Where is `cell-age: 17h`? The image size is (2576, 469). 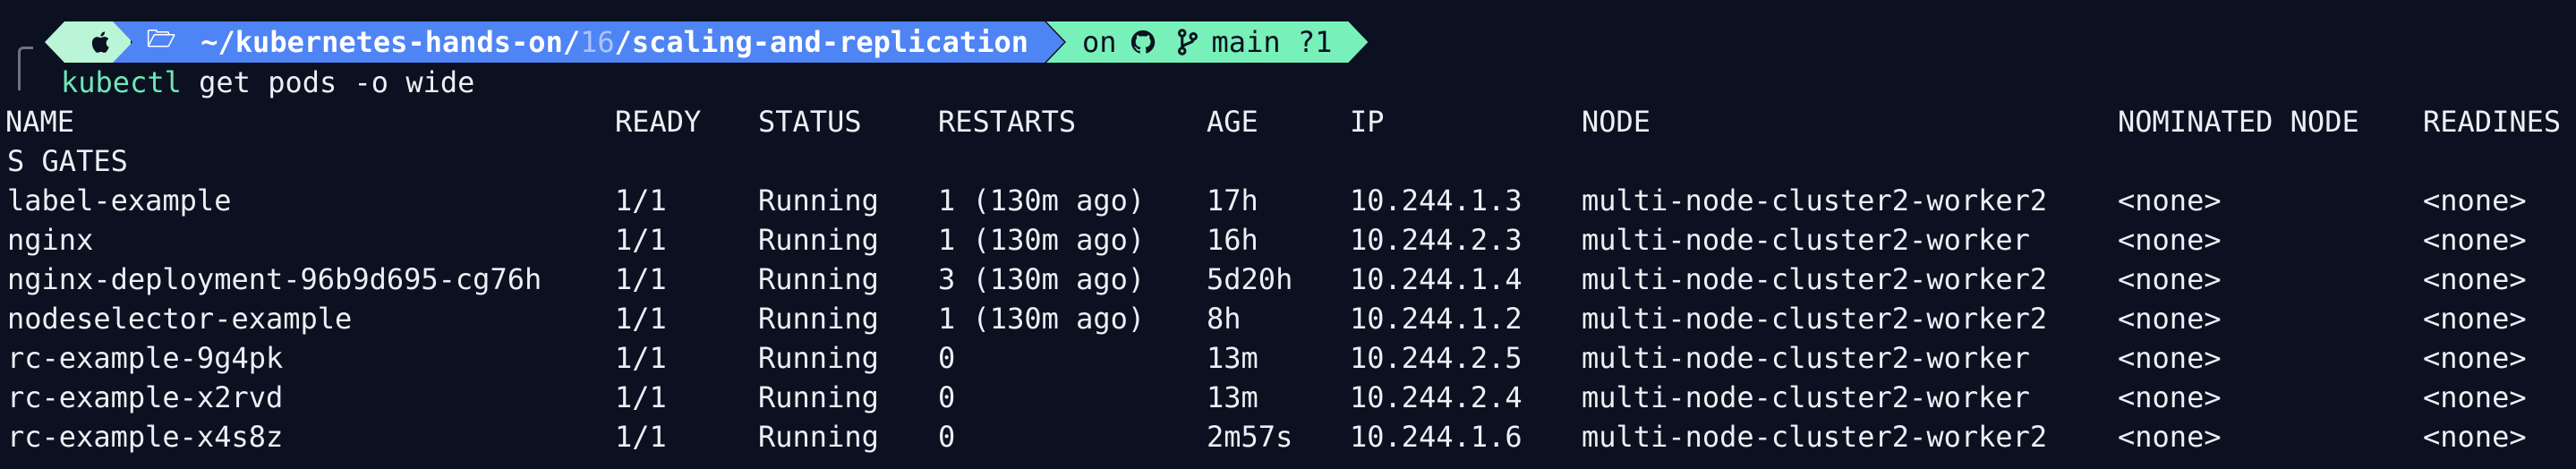 cell-age: 17h is located at coordinates (1232, 200).